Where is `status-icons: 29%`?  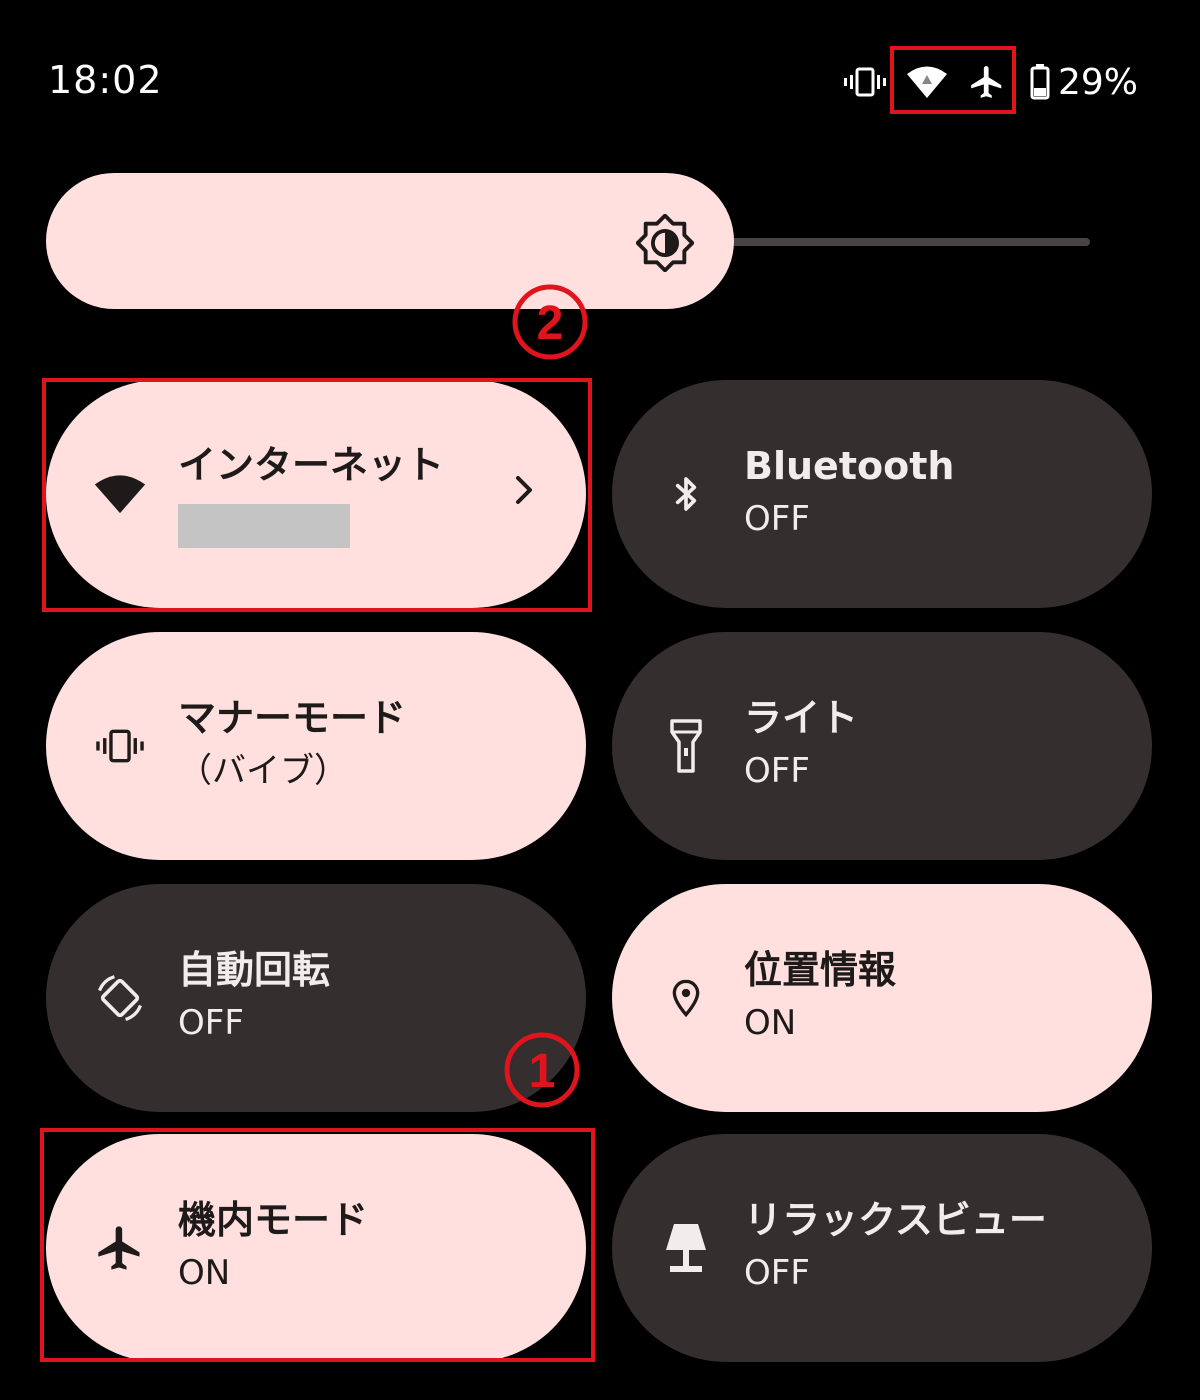
status-icons: 29% is located at coordinates (990, 82).